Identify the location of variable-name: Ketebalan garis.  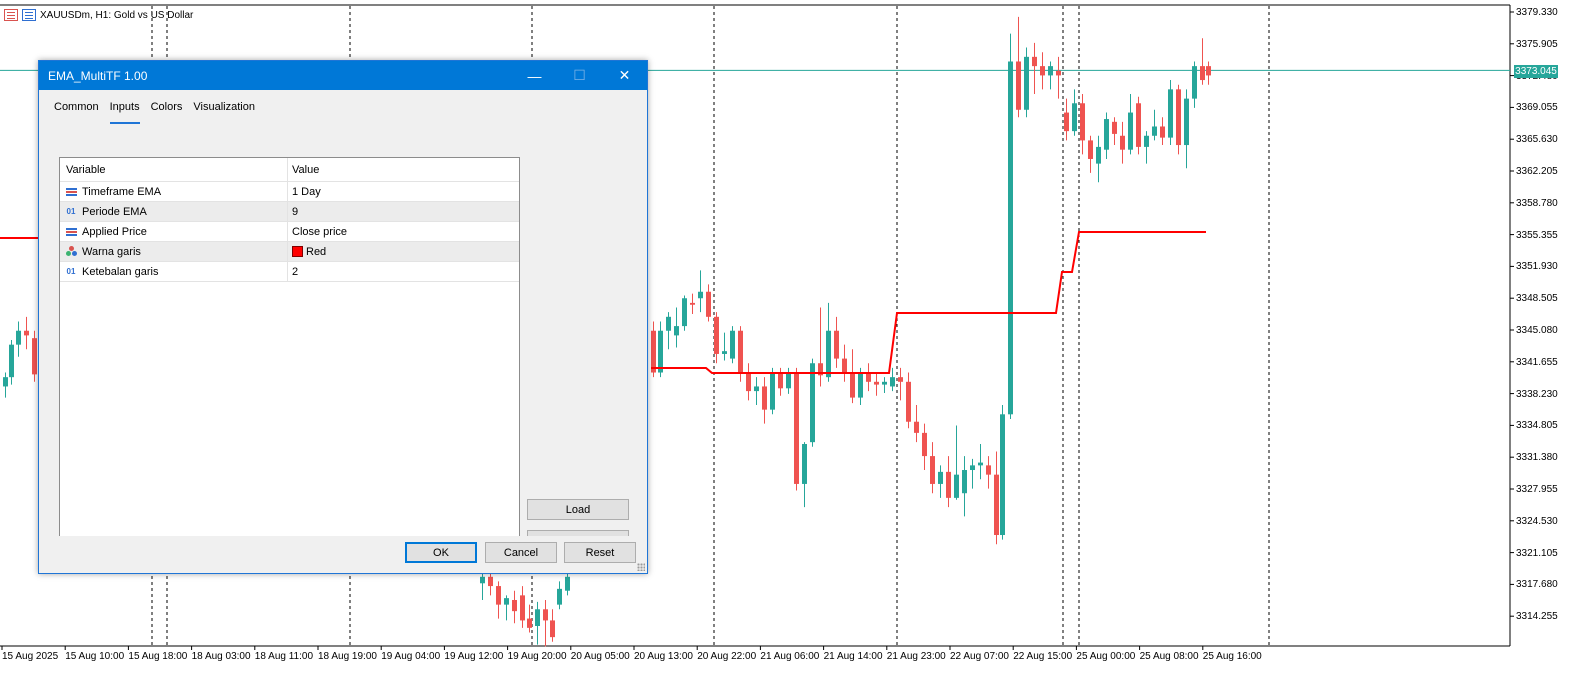
(120, 271).